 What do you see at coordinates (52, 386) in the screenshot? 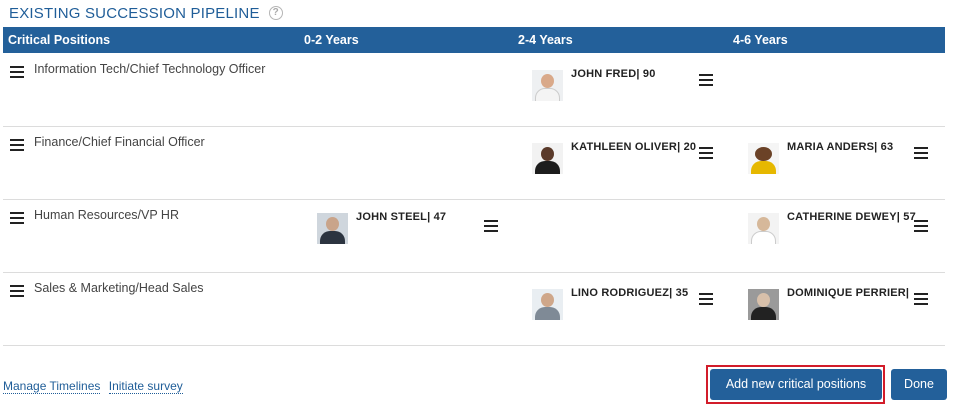
I see `manage-timelines-link: Manage Timelines` at bounding box center [52, 386].